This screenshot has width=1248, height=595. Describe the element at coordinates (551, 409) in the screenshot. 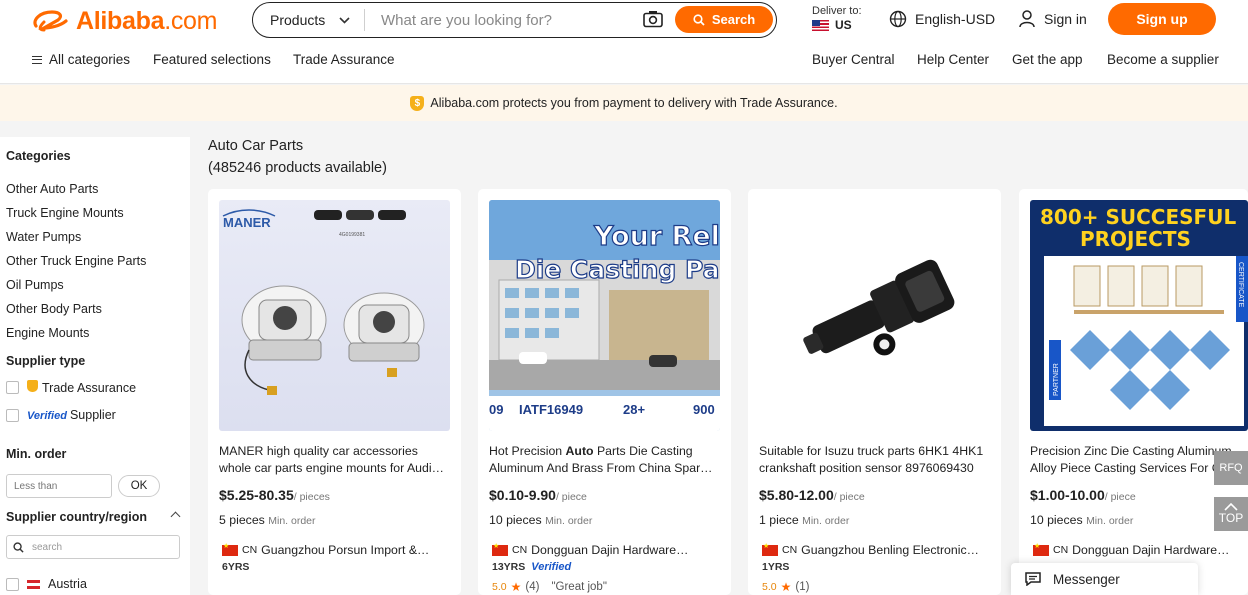

I see `image-stat: IATF16949` at that location.